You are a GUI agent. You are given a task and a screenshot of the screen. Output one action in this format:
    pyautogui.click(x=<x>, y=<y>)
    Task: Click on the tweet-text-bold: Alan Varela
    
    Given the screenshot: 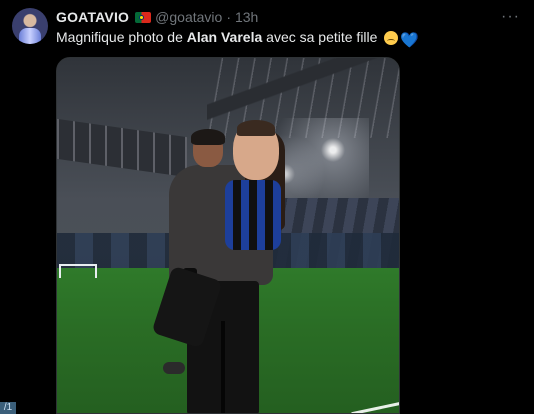 What is the action you would take?
    pyautogui.click(x=224, y=37)
    